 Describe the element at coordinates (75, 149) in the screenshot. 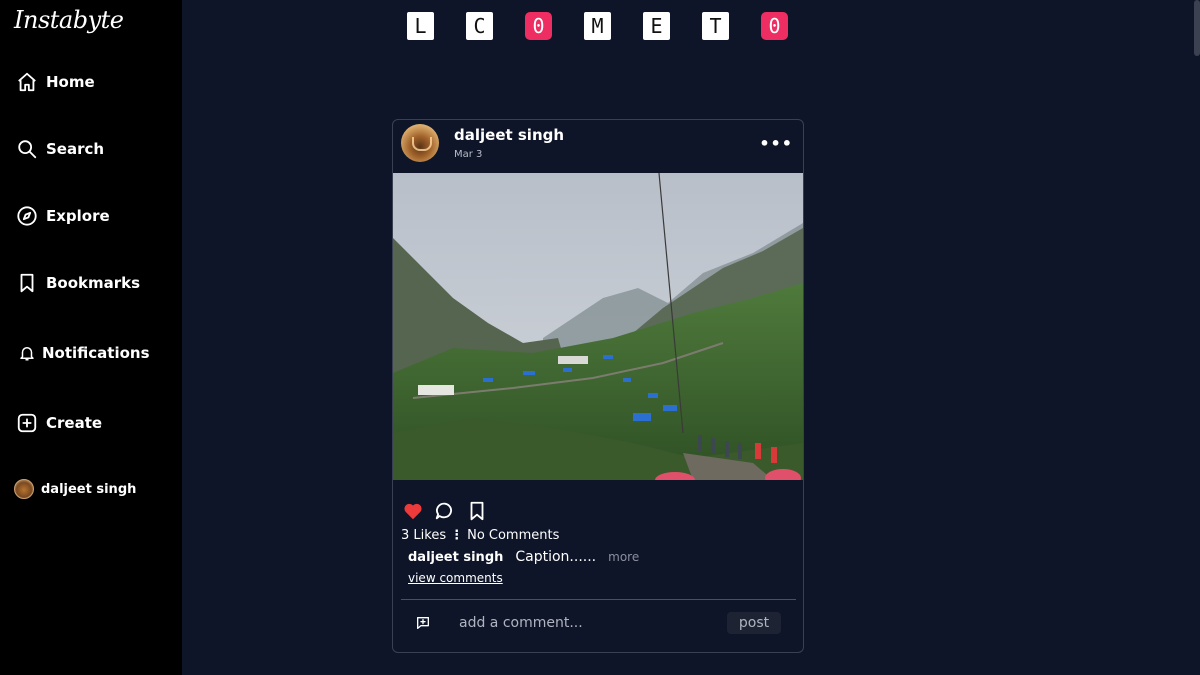

I see `sidebar-item-label: Search` at that location.